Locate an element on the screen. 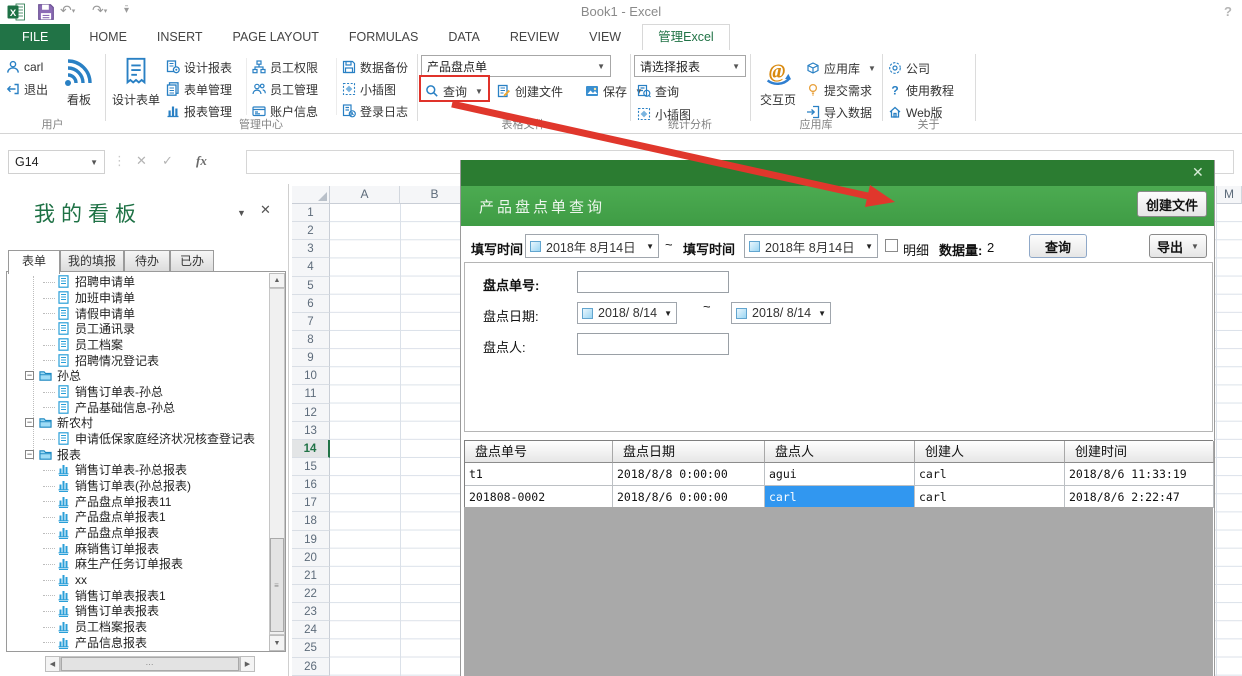  result-col-header: 盘点人 is located at coordinates (840, 452).